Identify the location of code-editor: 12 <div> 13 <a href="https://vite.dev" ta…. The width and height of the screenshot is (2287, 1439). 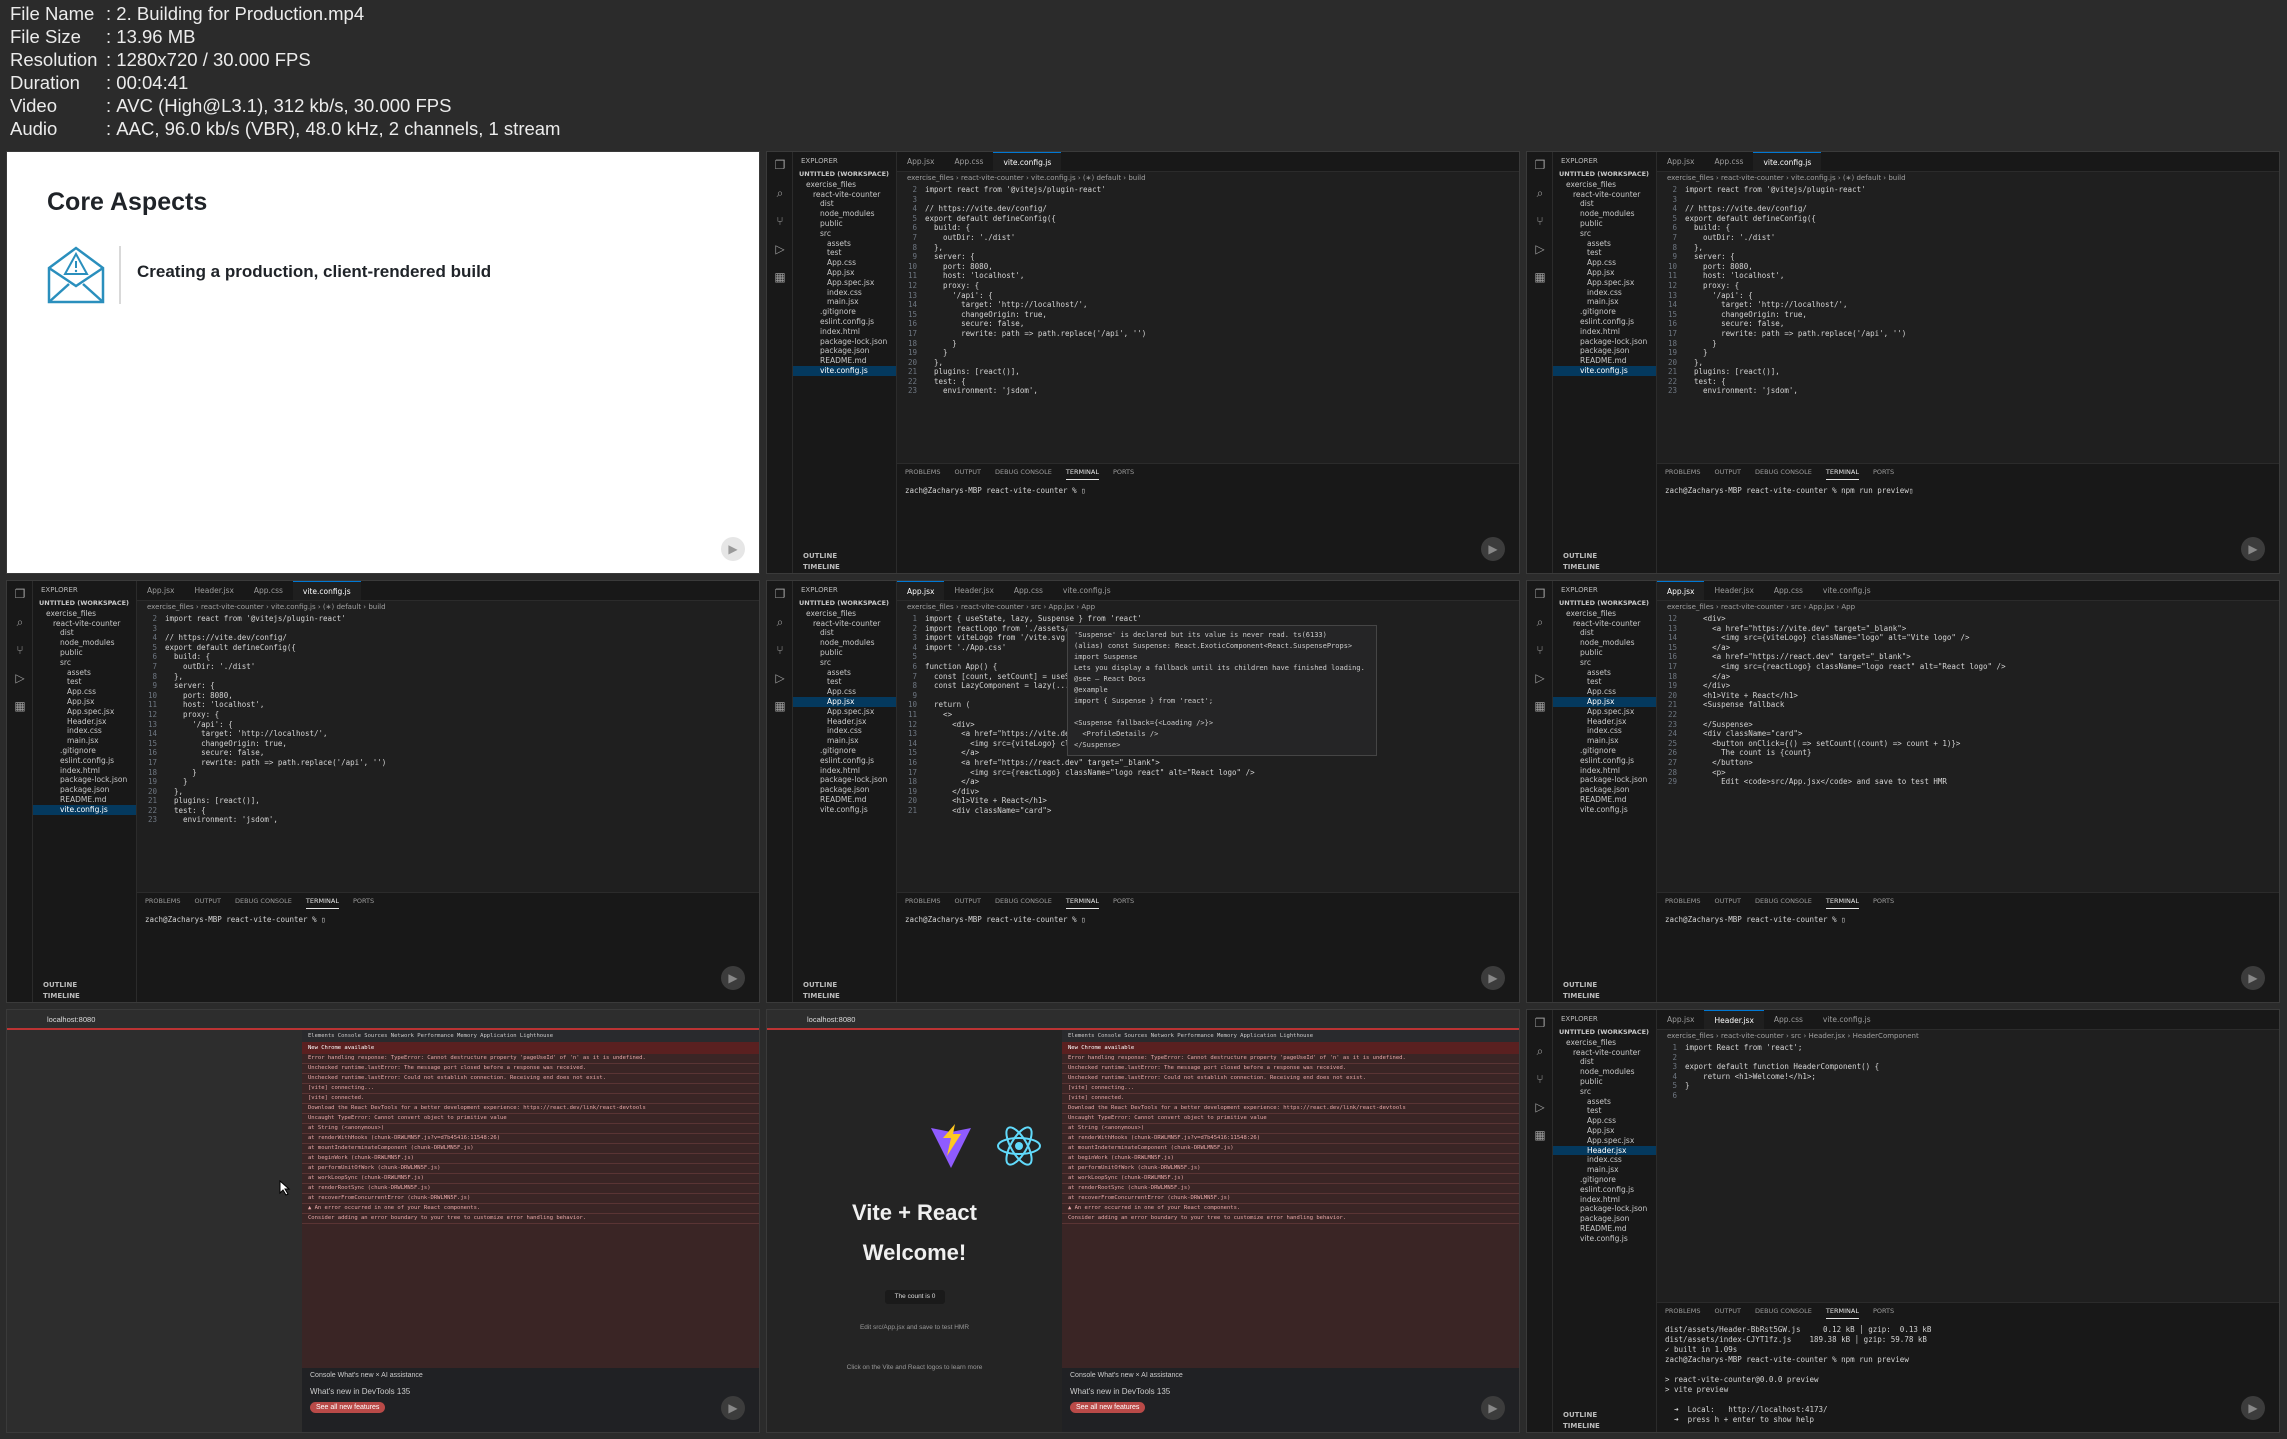
(1968, 754).